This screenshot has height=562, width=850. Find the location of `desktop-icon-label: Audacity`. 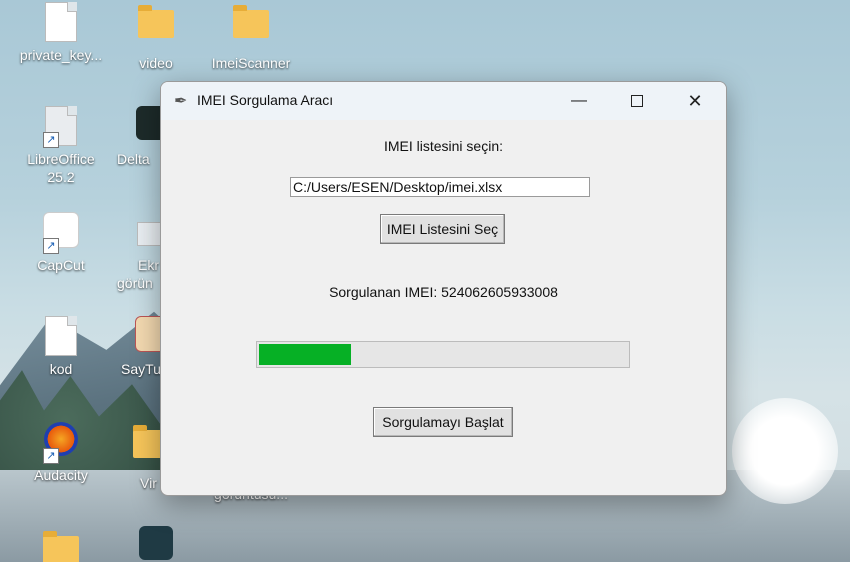

desktop-icon-label: Audacity is located at coordinates (61, 475).